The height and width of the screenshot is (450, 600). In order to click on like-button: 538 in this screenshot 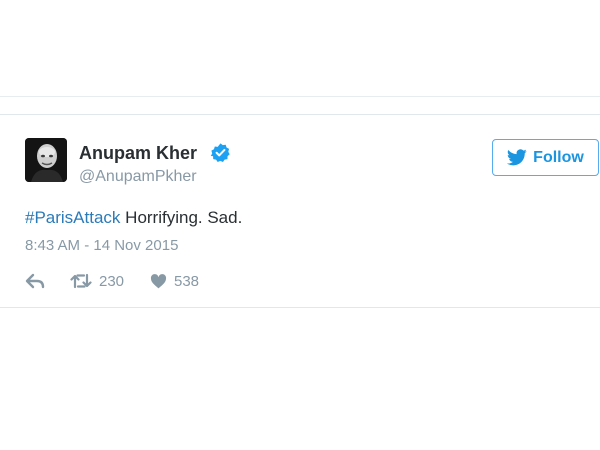, I will do `click(174, 281)`.